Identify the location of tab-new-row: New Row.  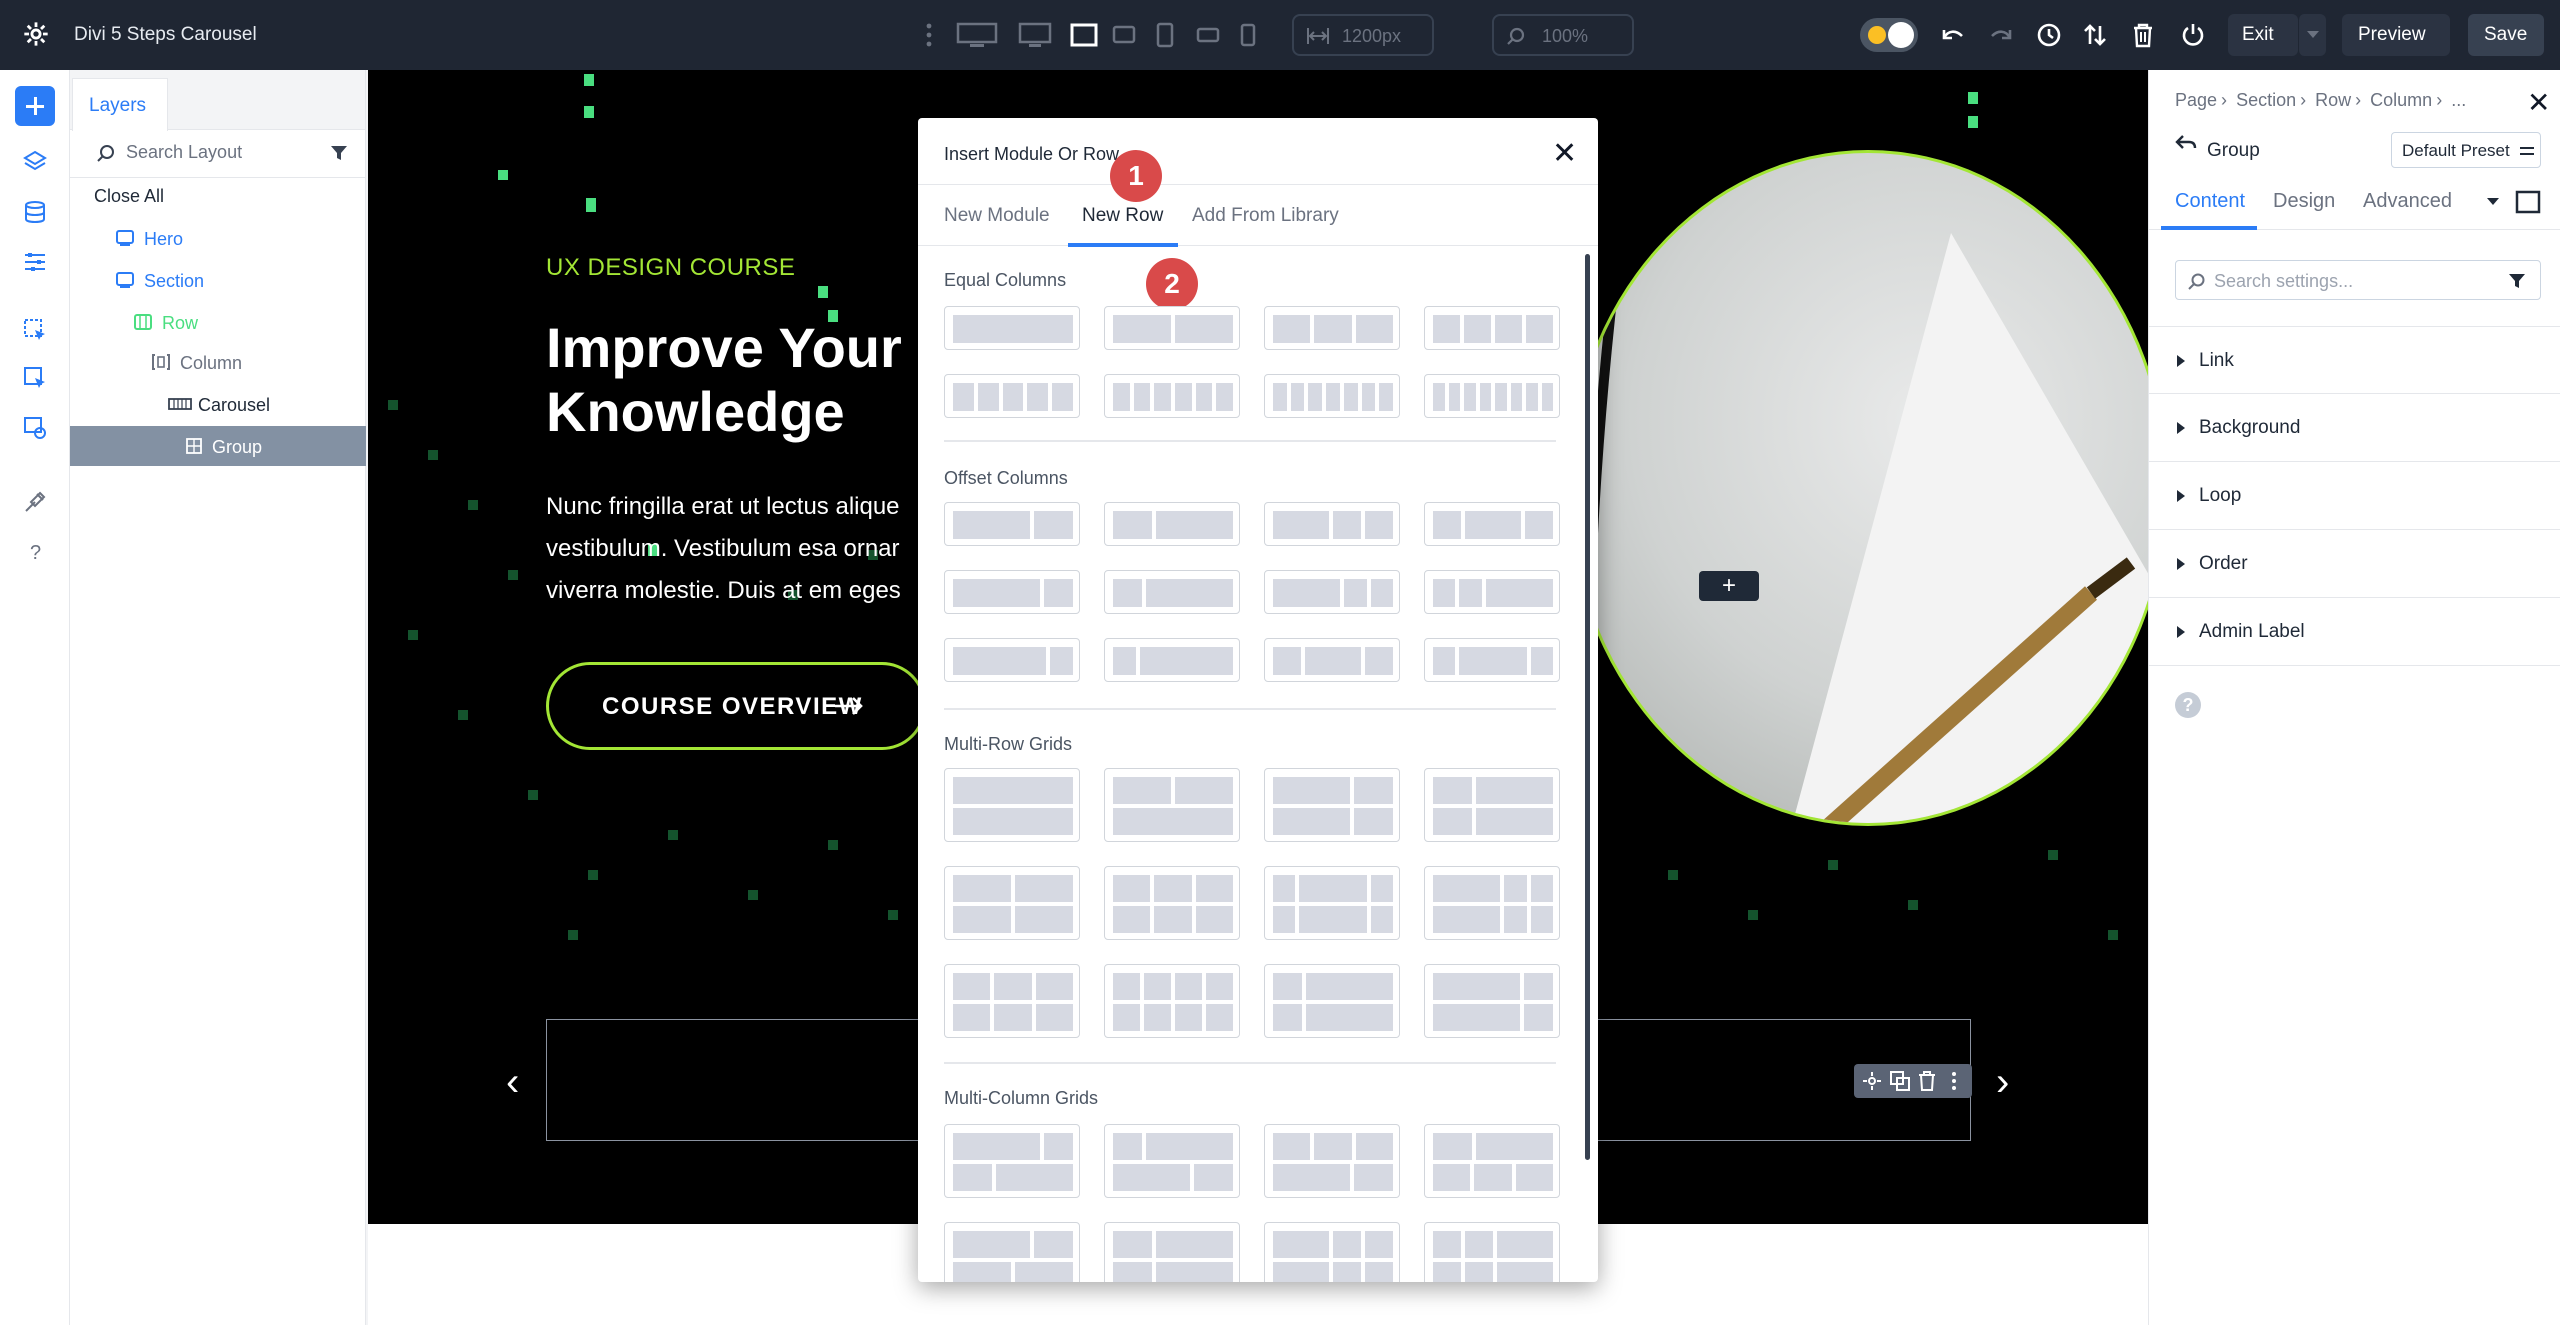
(1122, 216).